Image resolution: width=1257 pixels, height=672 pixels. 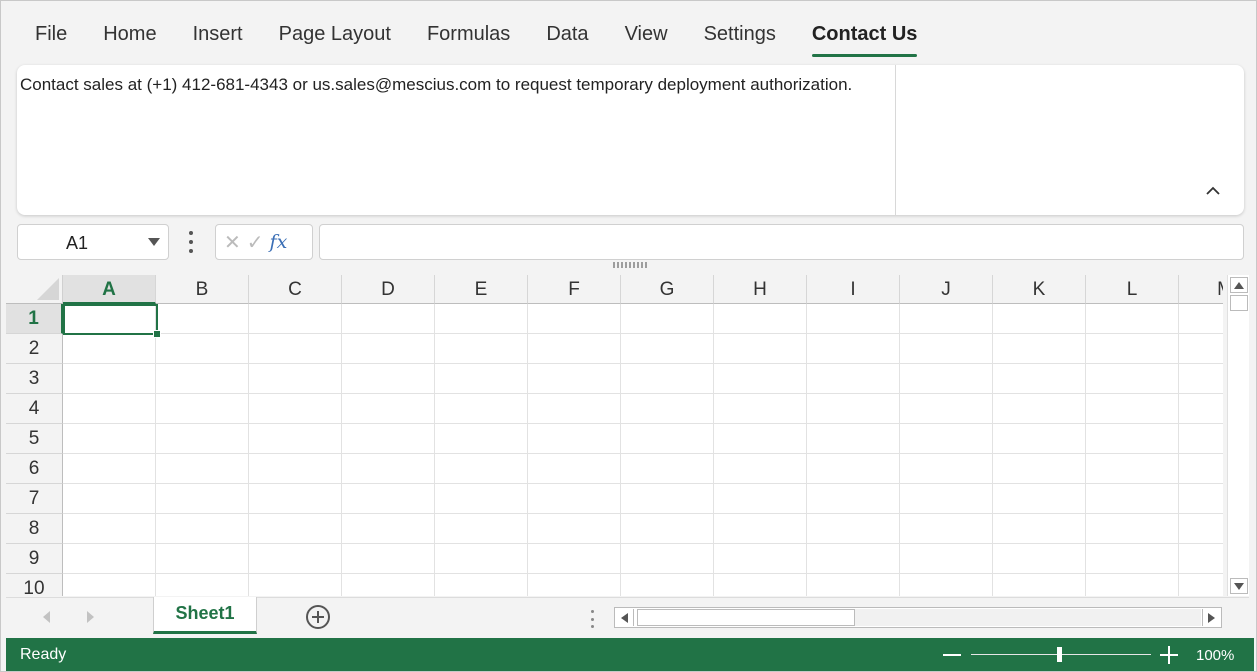 What do you see at coordinates (232, 242) in the screenshot?
I see `cancel-icon: ✕` at bounding box center [232, 242].